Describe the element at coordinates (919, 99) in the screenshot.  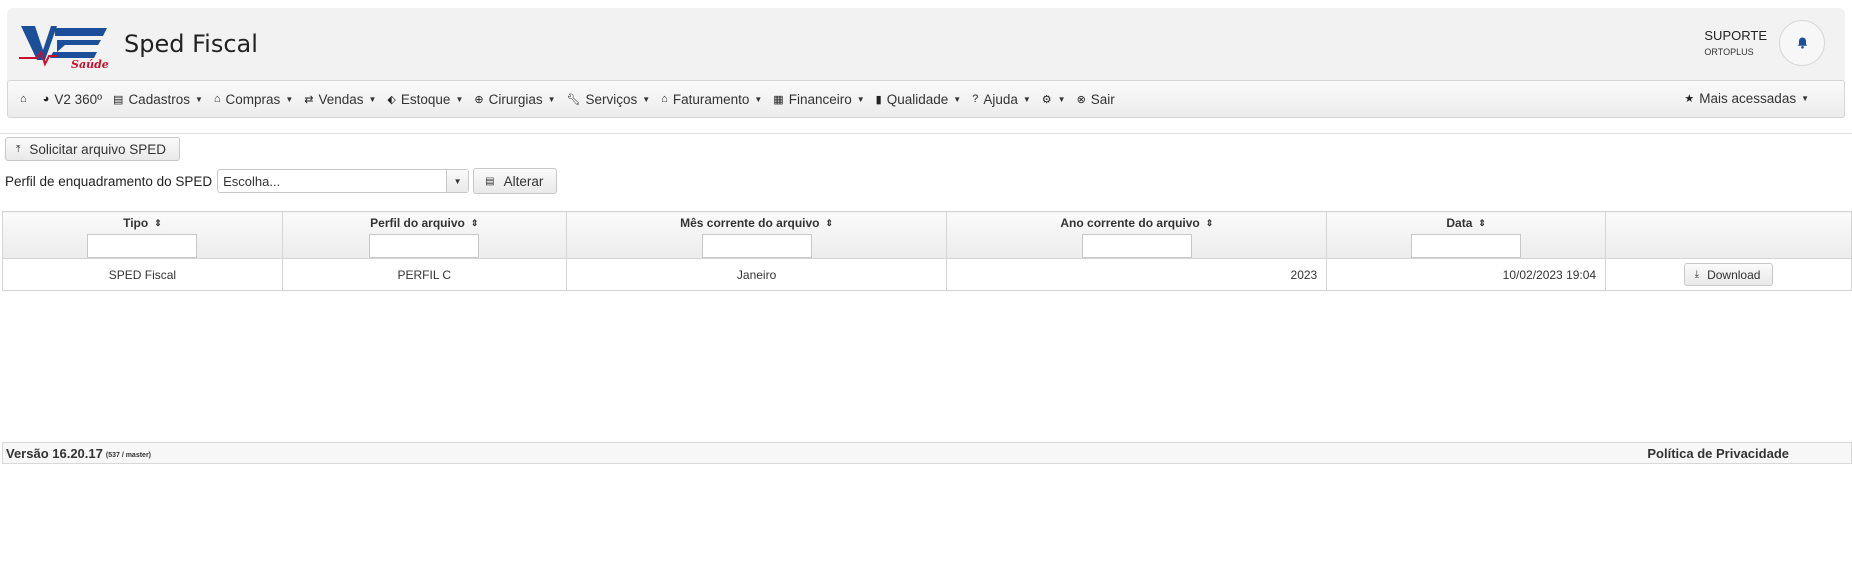
I see `nav-qualidade: ▮ Qualidade ▼` at that location.